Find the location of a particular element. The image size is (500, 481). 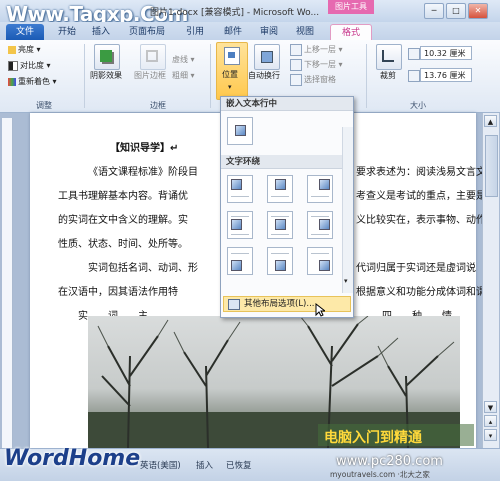

picture-border-icon is located at coordinates (152, 56).